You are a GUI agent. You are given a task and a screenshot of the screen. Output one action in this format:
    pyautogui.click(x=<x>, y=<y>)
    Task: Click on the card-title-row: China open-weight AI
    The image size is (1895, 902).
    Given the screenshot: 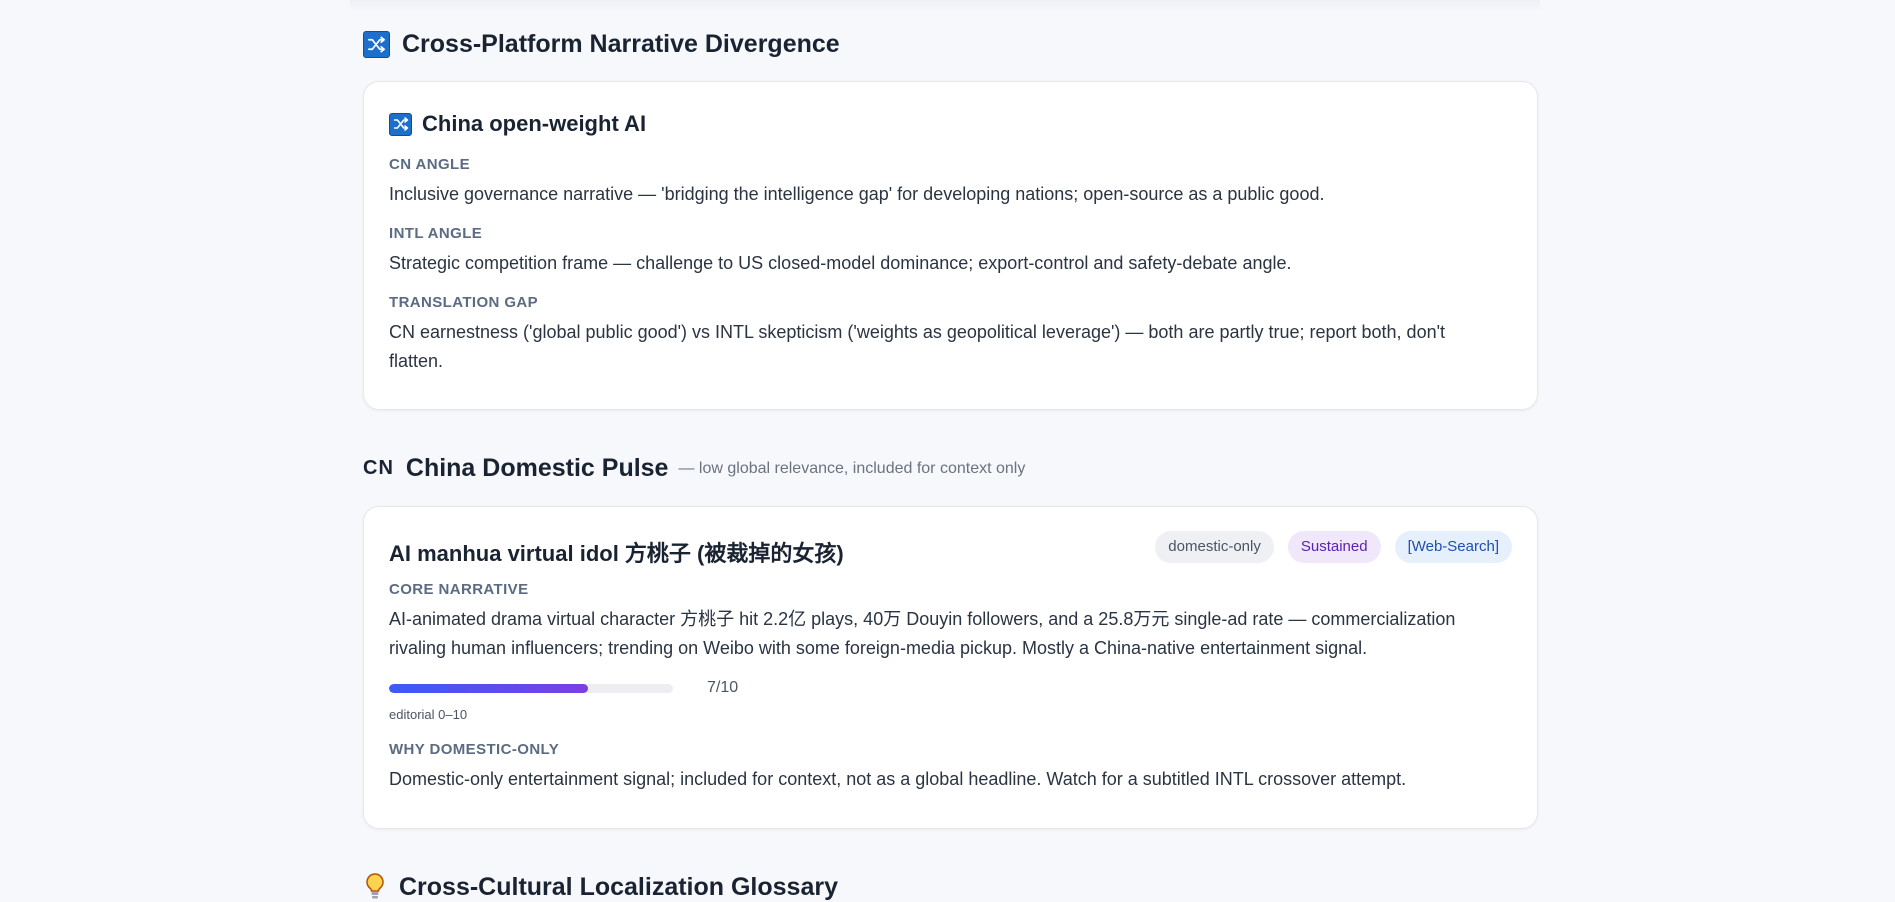 What is the action you would take?
    pyautogui.click(x=517, y=124)
    